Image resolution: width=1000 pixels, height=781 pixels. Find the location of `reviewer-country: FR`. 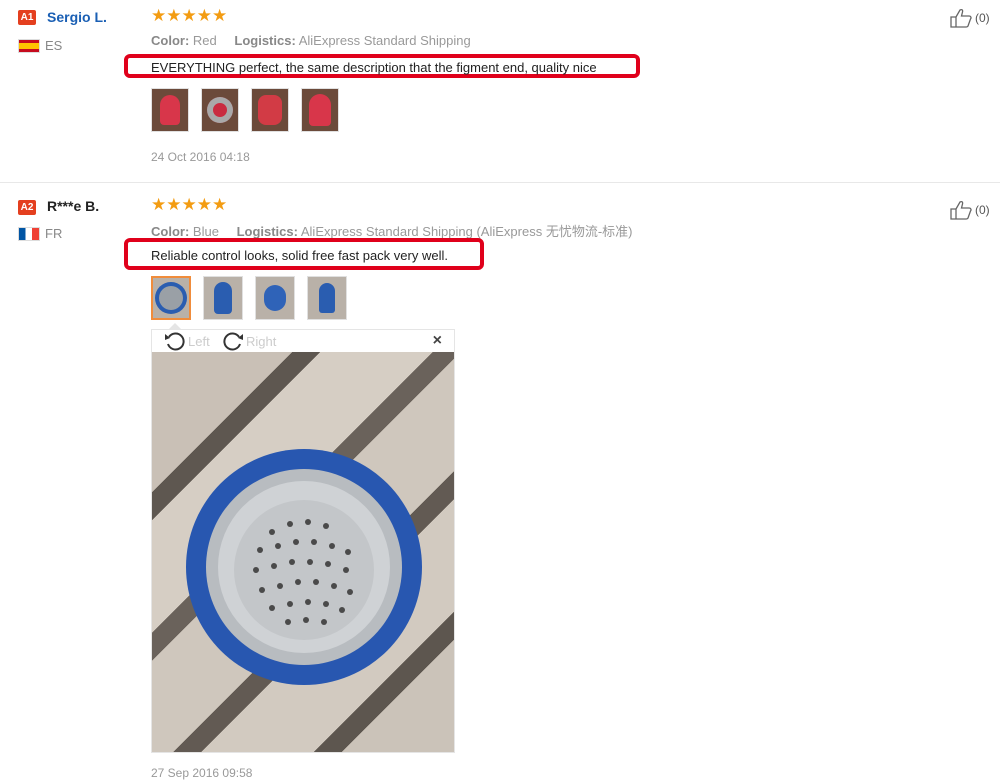

reviewer-country: FR is located at coordinates (40, 233).